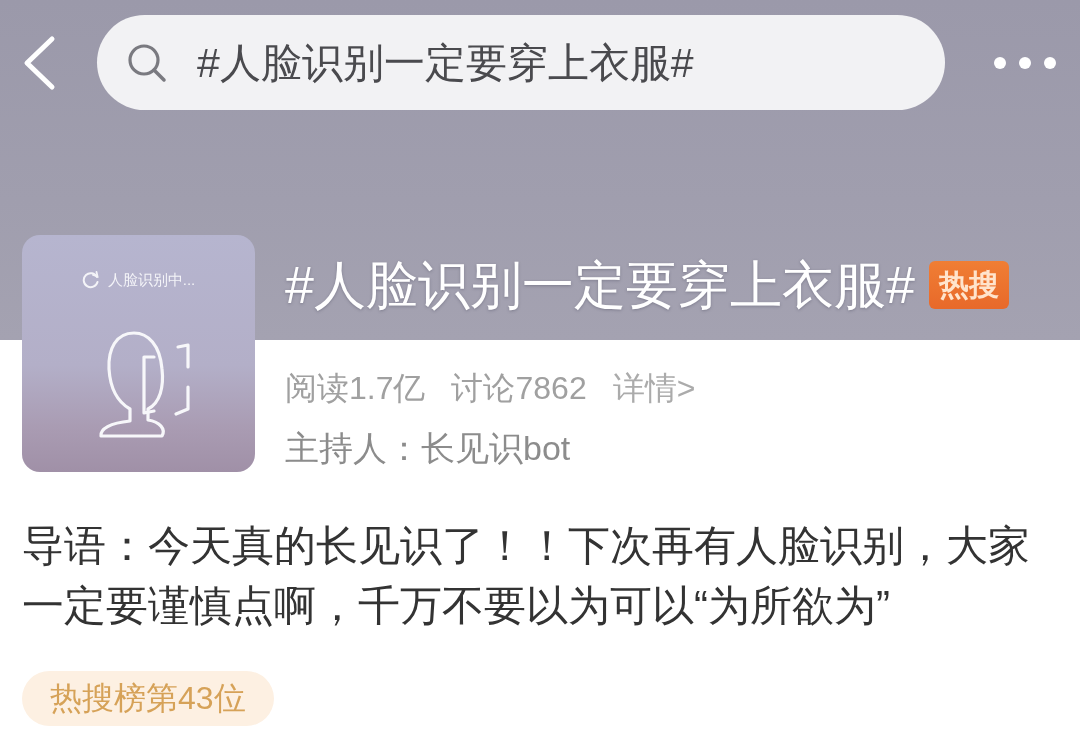 This screenshot has width=1080, height=743. Describe the element at coordinates (526, 576) in the screenshot. I see `intro-text: 导语：今天真的长见识了！！下次再有人脸识别，大家一定要谨慎点啊，千万不要以为可以“为所欲为”` at that location.